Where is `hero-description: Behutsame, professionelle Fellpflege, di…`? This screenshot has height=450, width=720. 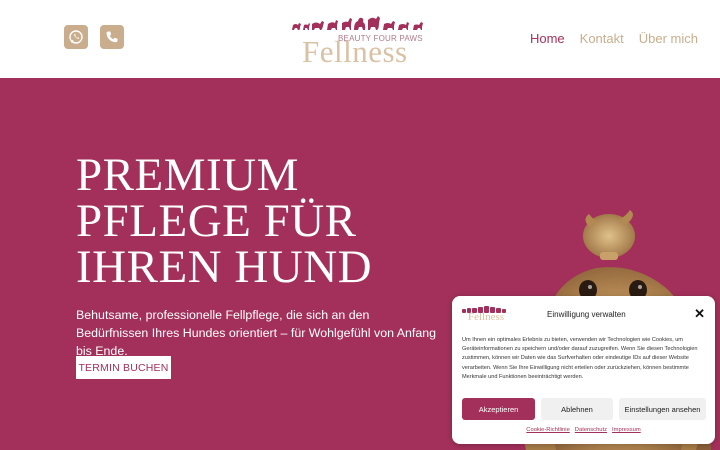 hero-description: Behutsame, professionelle Fellpflege, di… is located at coordinates (256, 333).